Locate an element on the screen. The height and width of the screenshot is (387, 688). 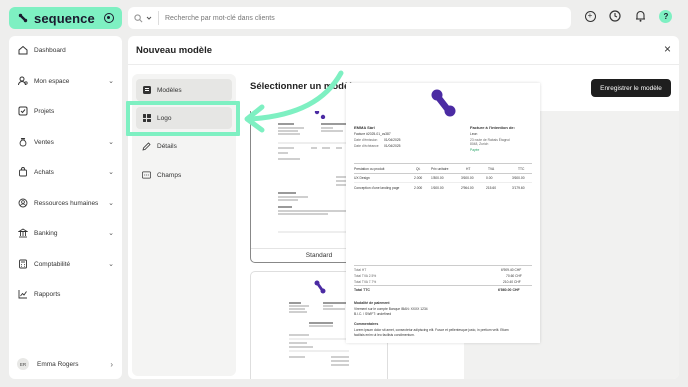
avatar: ER is located at coordinates (23, 364).